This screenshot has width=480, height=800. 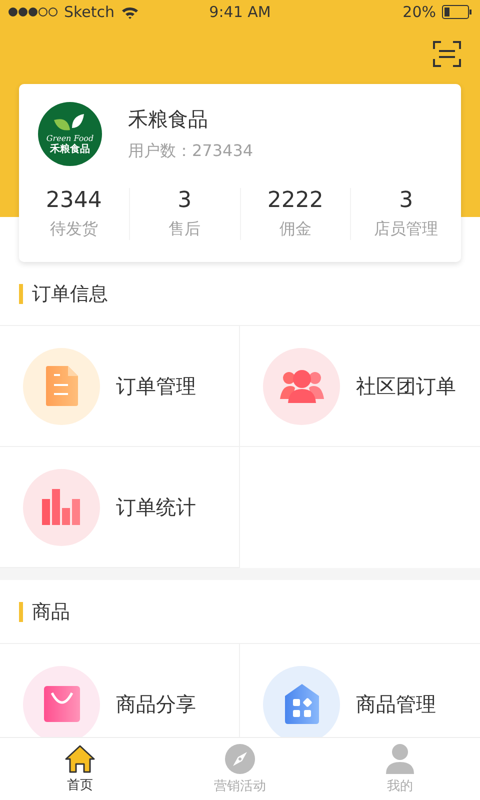 What do you see at coordinates (191, 151) in the screenshot?
I see `user-count: 用户数：273434` at bounding box center [191, 151].